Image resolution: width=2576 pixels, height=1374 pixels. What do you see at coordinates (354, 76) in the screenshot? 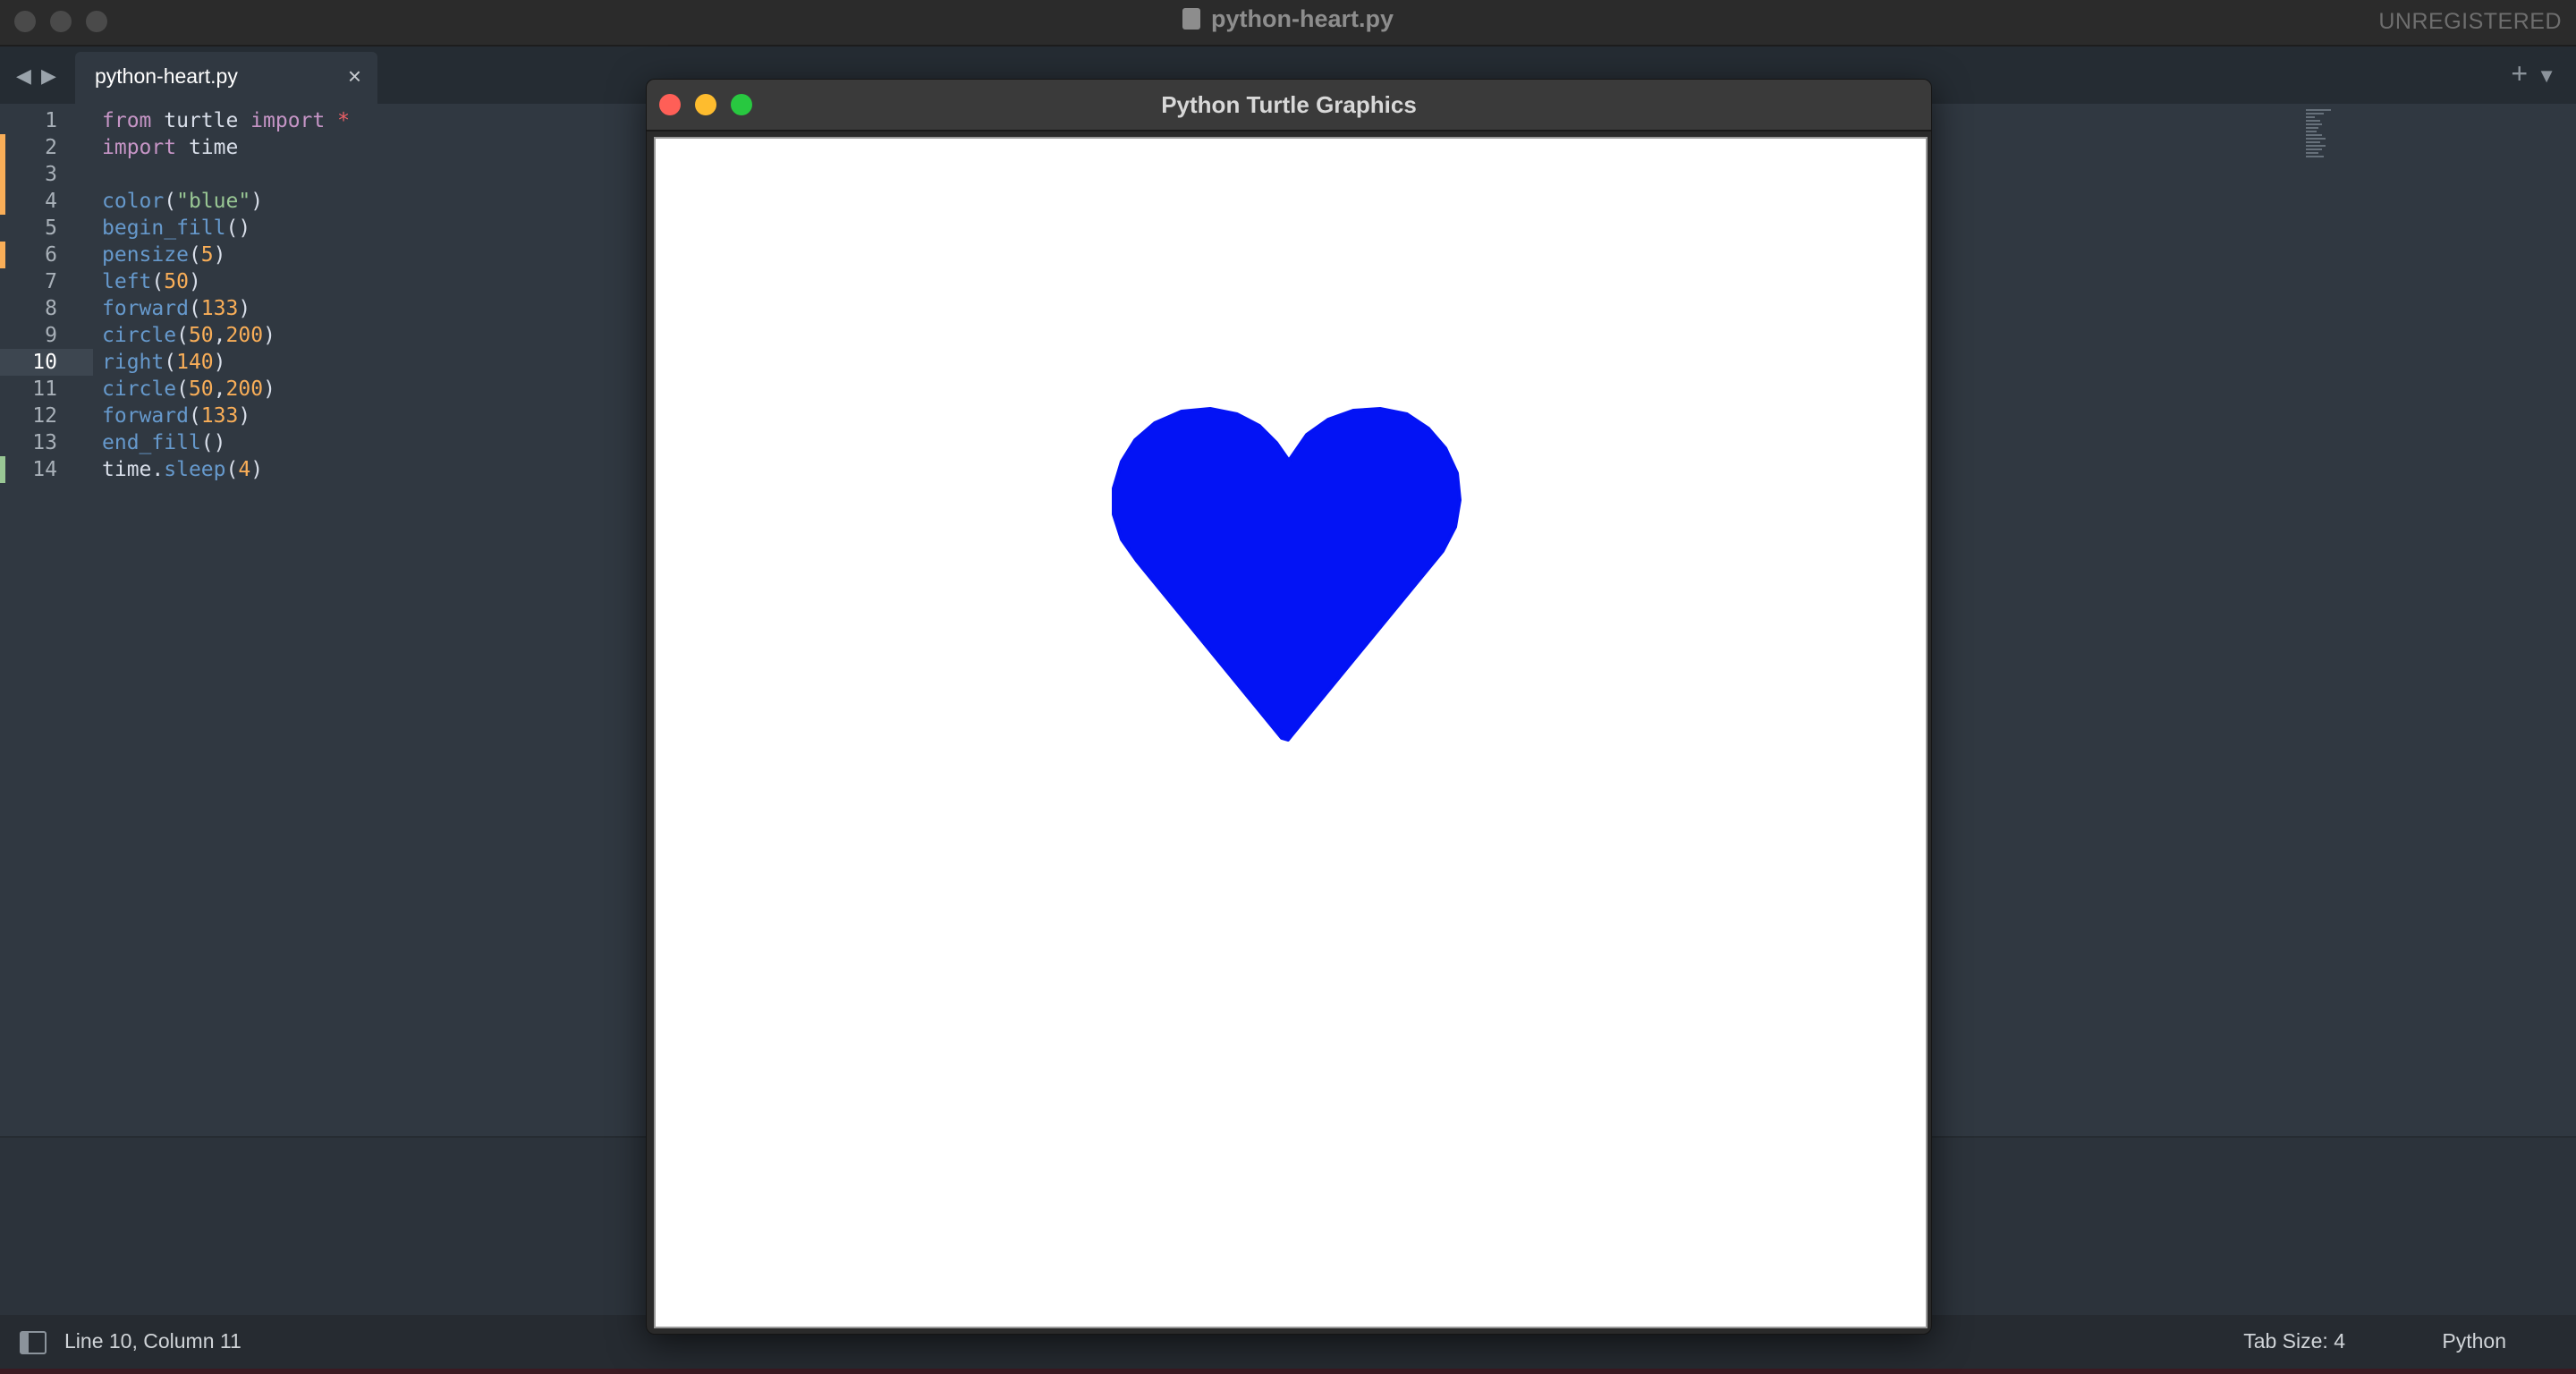
I see `close-tab-icon: ×` at bounding box center [354, 76].